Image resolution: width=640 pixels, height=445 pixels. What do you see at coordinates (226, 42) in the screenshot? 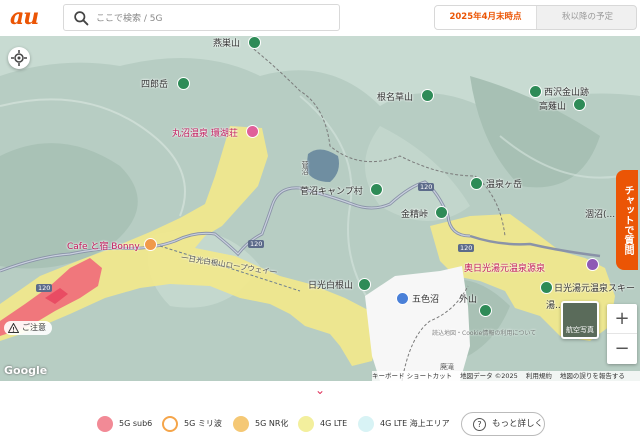
I see `place-label: 燕巣山` at bounding box center [226, 42].